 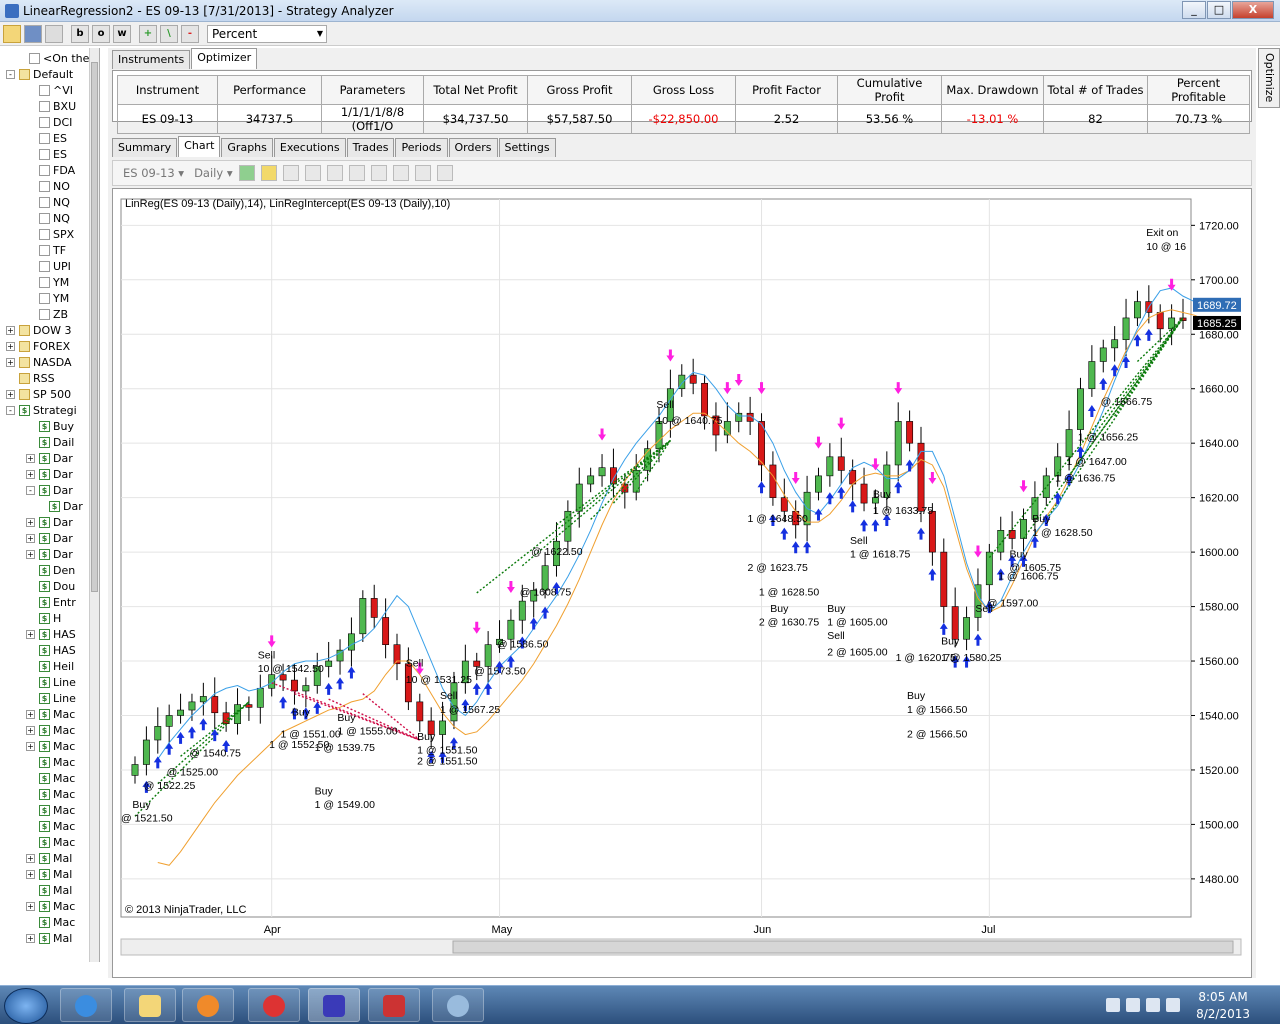 What do you see at coordinates (356, 173) in the screenshot?
I see `zoom-icon` at bounding box center [356, 173].